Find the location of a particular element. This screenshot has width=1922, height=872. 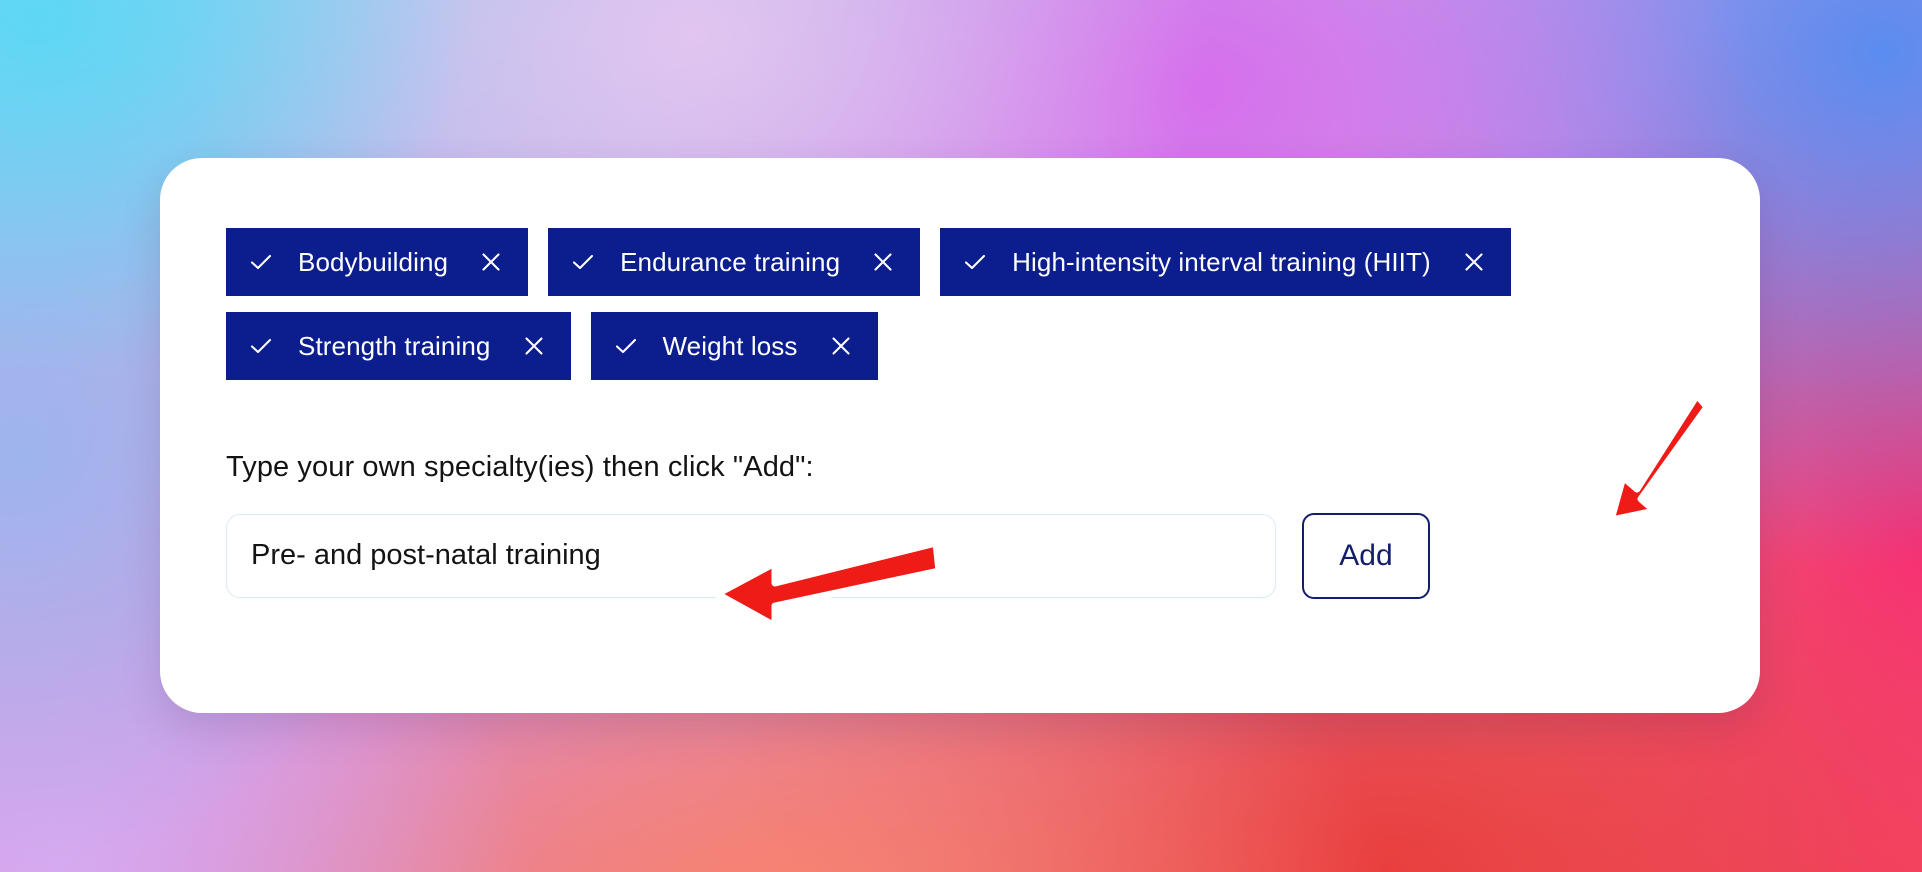

specialty-chip-weight-loss: Weight loss is located at coordinates (734, 346).